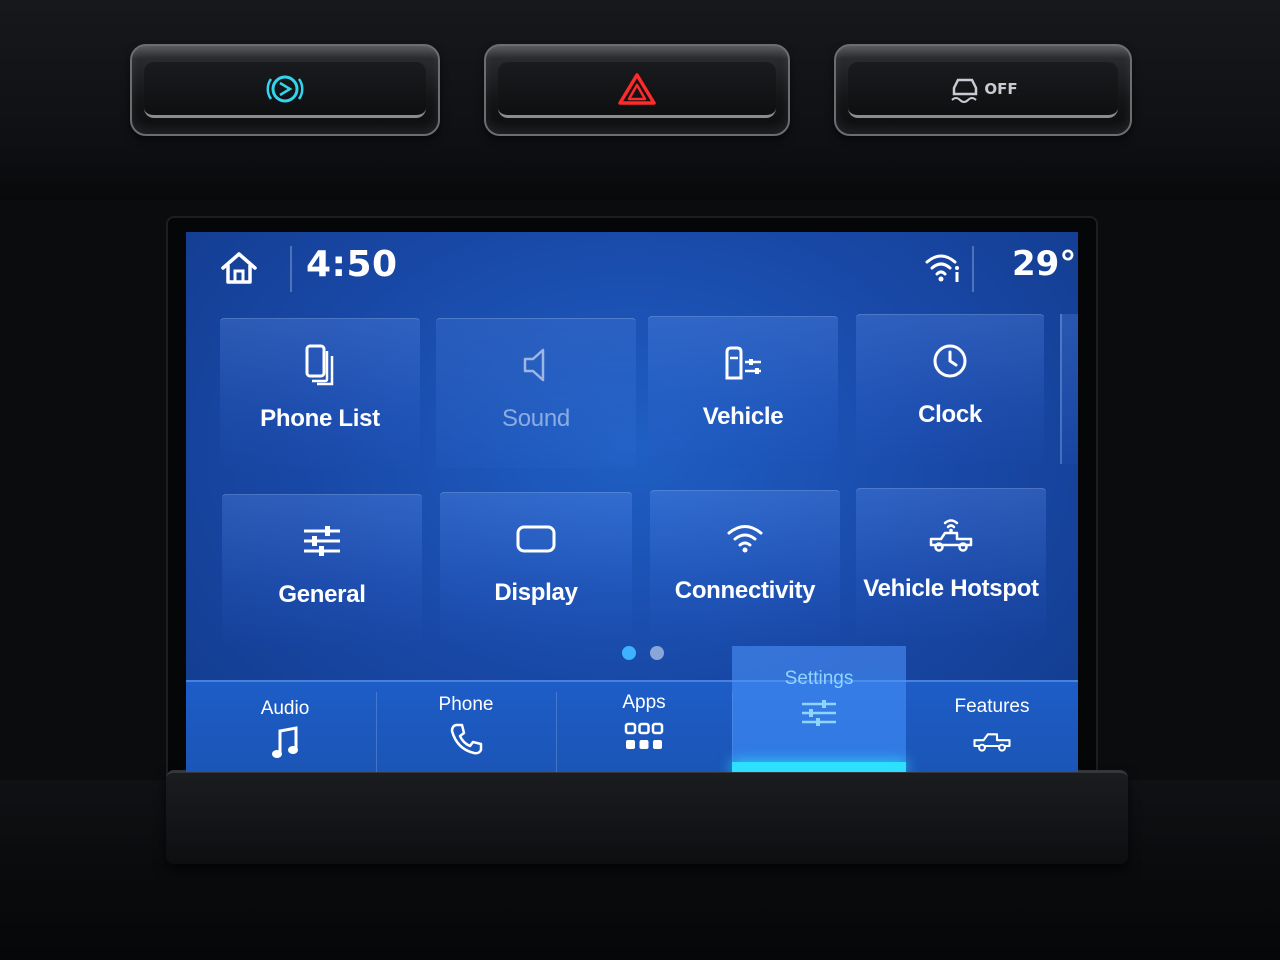 Image resolution: width=1280 pixels, height=960 pixels. I want to click on tile-clock: Clock, so click(950, 389).